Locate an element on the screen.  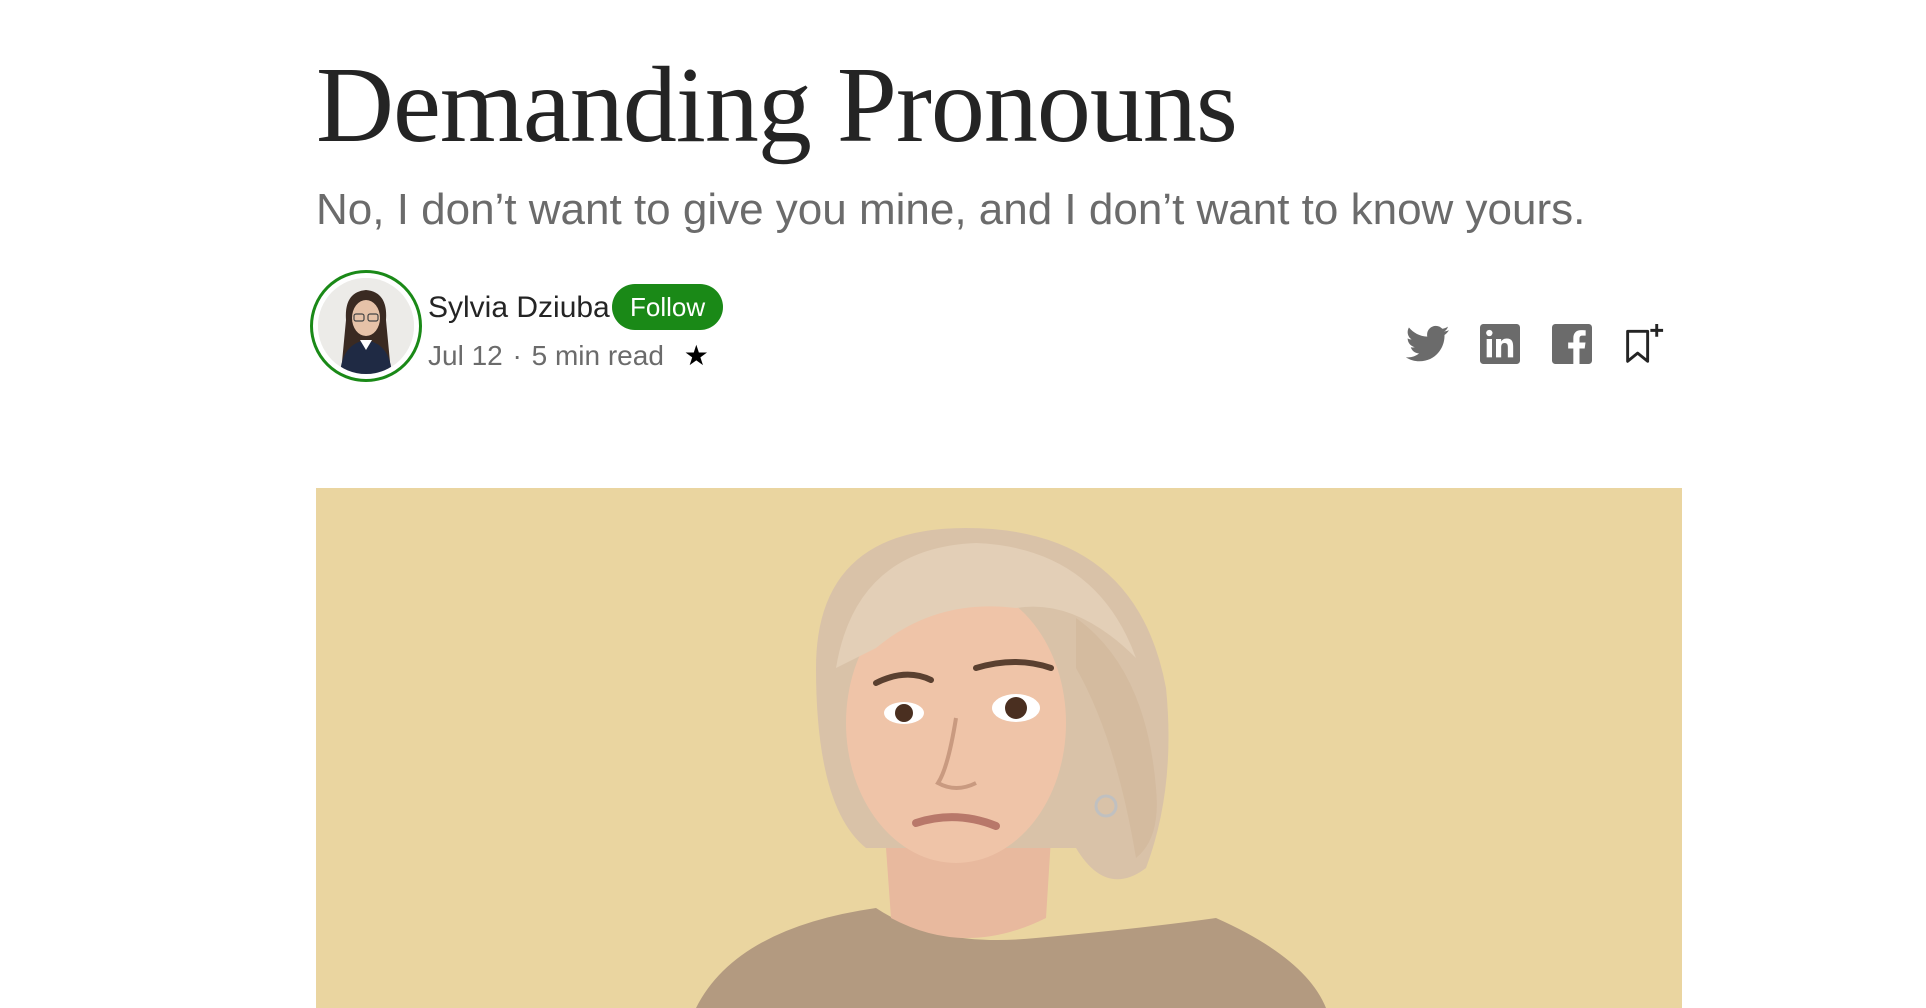
share-bar is located at coordinates (1536, 344).